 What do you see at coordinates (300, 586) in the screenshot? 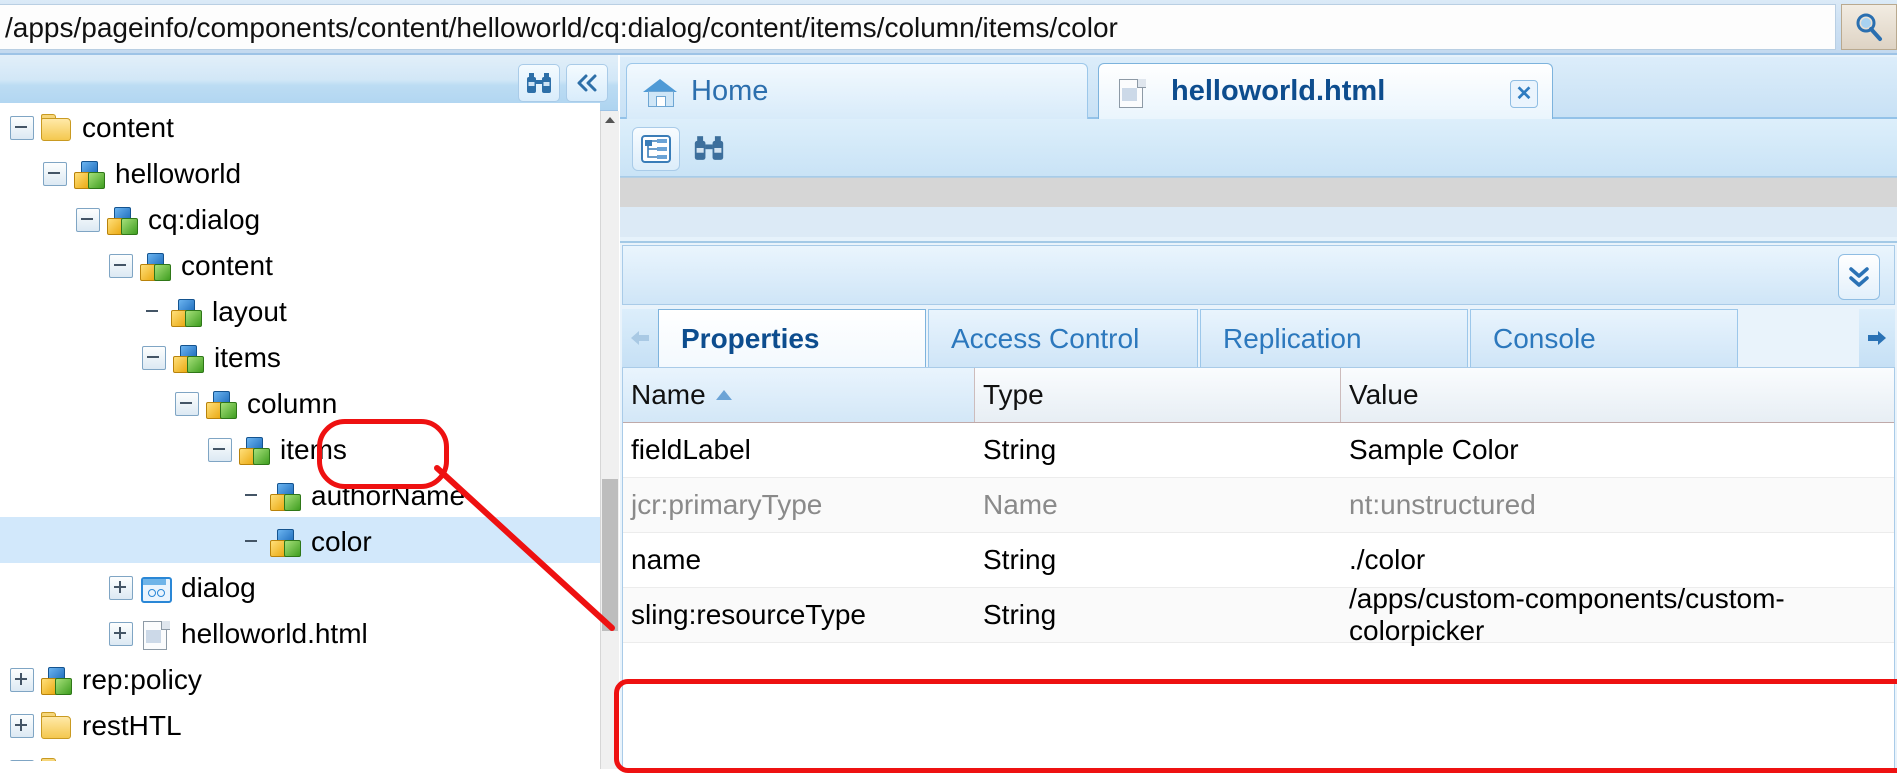
I see `tree-node-dialog: dialog` at bounding box center [300, 586].